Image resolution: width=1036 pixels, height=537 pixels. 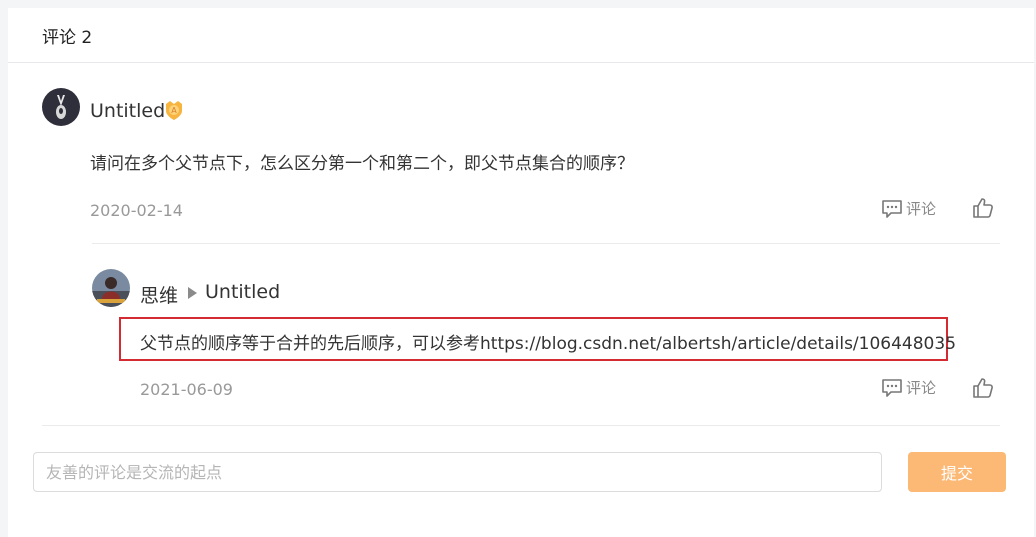 I want to click on comment-header: 评论 2, so click(x=521, y=35).